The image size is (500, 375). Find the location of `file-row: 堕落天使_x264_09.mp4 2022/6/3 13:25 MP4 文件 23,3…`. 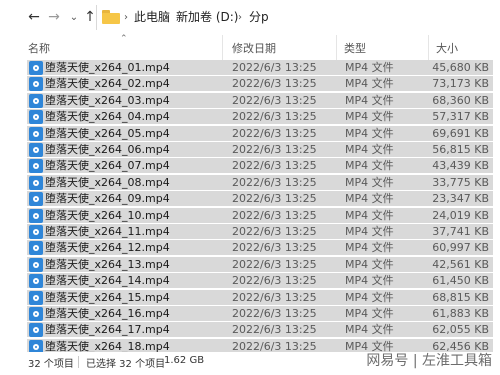

file-row: 堕落天使_x264_09.mp4 2022/6/3 13:25 MP4 文件 23,3… is located at coordinates (260, 199).